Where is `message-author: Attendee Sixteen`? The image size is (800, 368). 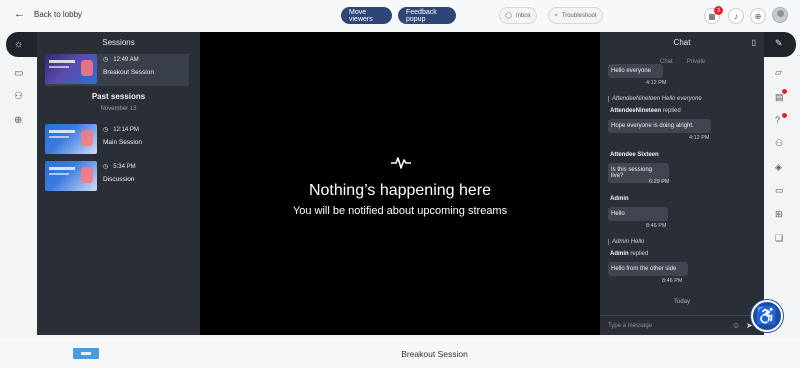
message-author: Attendee Sixteen is located at coordinates (634, 155).